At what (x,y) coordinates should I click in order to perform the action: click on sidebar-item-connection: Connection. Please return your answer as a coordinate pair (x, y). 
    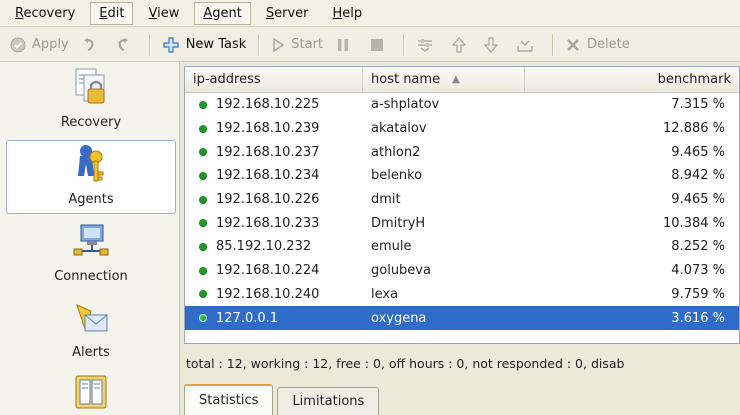
    Looking at the image, I should click on (91, 253).